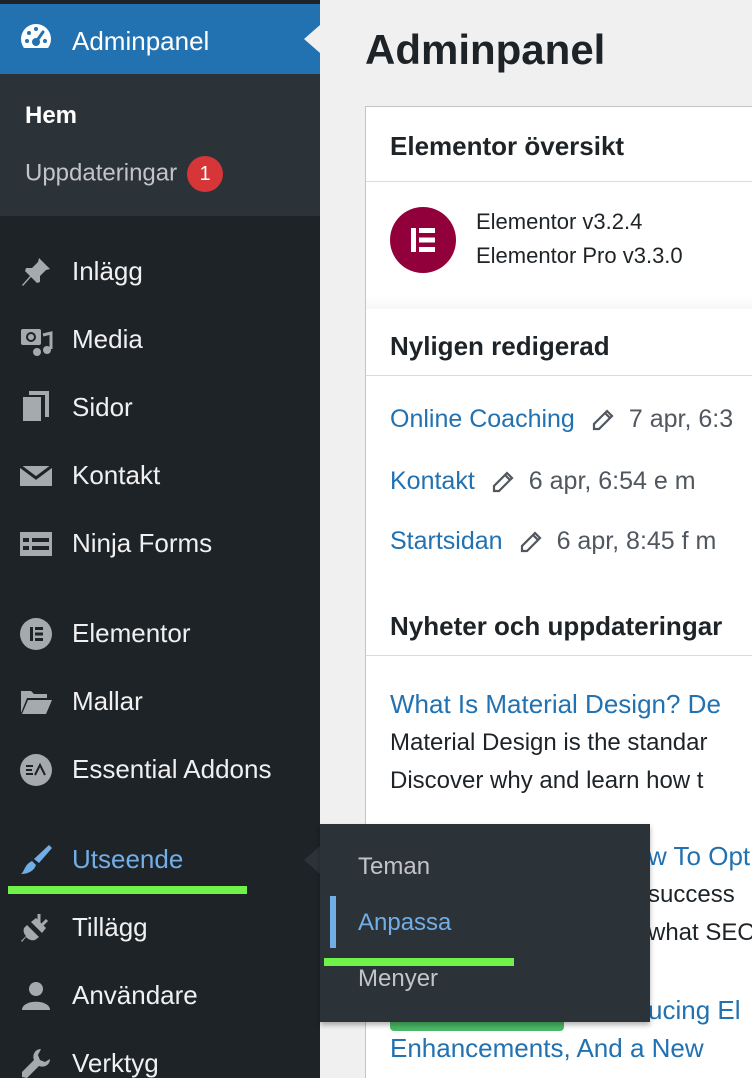  What do you see at coordinates (553, 541) in the screenshot?
I see `recent-item: Startsidan 6 apr, 8:45 f m` at bounding box center [553, 541].